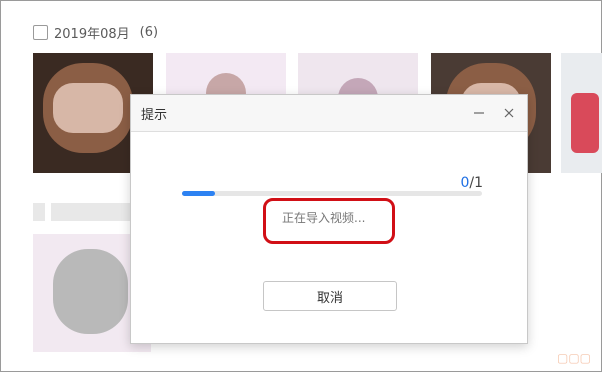 Image resolution: width=602 pixels, height=372 pixels. I want to click on group-count: (6), so click(149, 32).